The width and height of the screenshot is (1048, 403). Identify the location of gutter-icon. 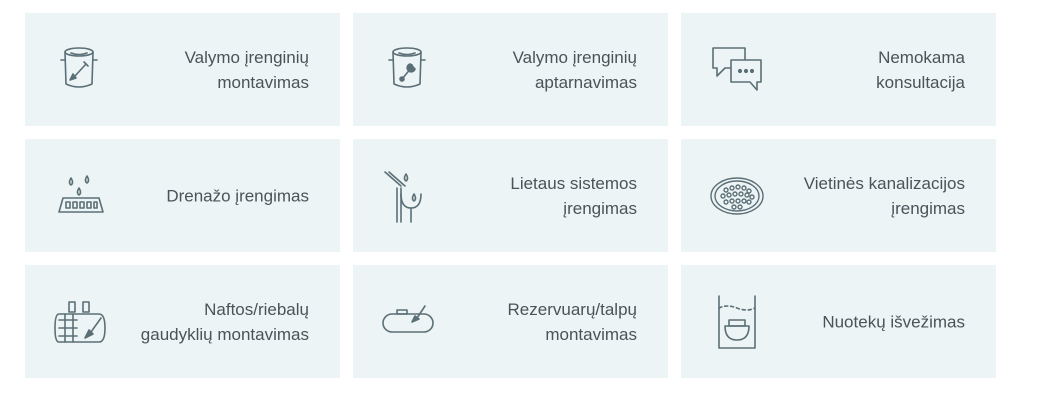
(409, 196).